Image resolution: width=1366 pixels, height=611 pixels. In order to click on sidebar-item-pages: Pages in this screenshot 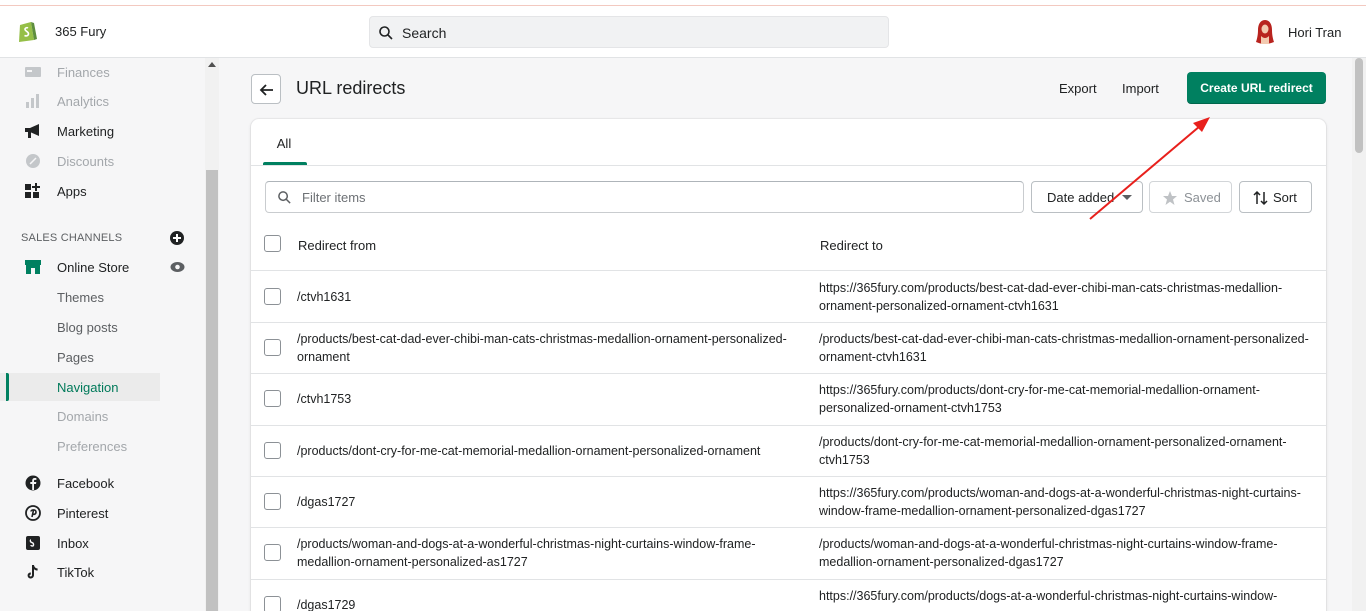, I will do `click(80, 357)`.